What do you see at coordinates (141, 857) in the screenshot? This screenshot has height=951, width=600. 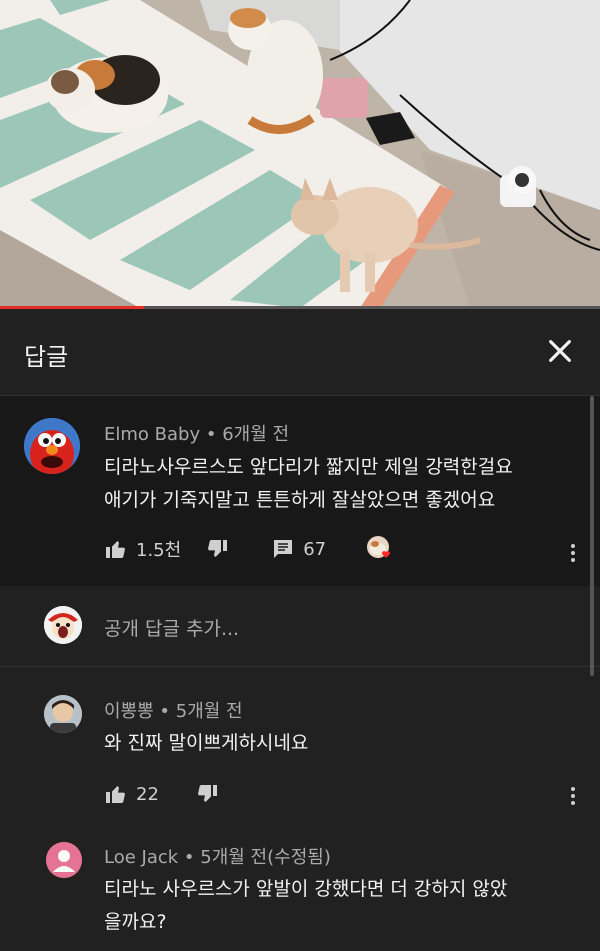 I see `reply-author: Loe Jack` at bounding box center [141, 857].